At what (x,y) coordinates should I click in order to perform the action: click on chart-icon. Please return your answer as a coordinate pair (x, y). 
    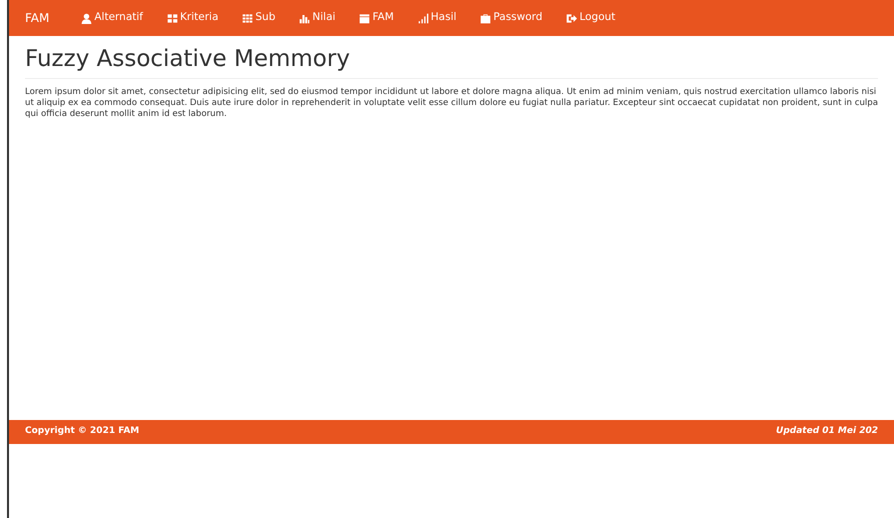
    Looking at the image, I should click on (304, 18).